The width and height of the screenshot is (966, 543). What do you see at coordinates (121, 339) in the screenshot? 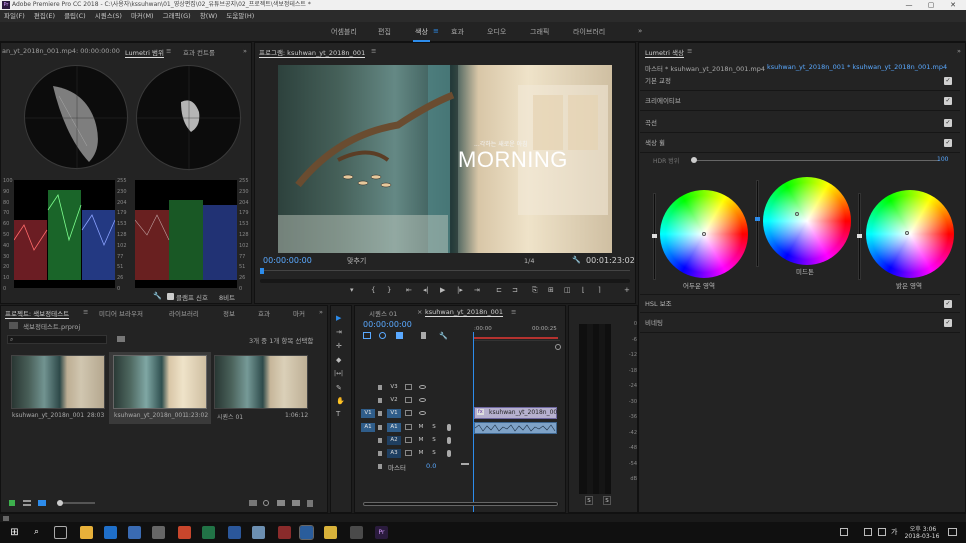
I see `new-bin-icon` at bounding box center [121, 339].